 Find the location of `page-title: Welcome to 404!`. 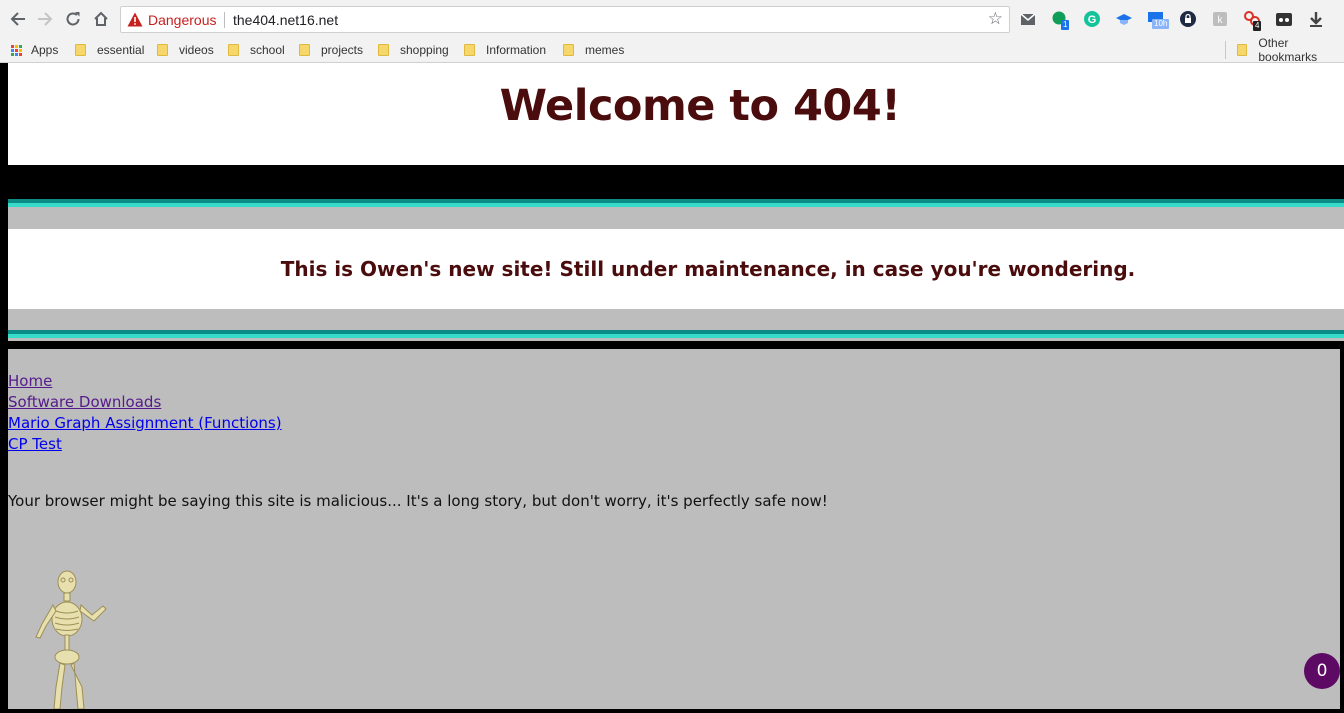

page-title: Welcome to 404! is located at coordinates (700, 106).